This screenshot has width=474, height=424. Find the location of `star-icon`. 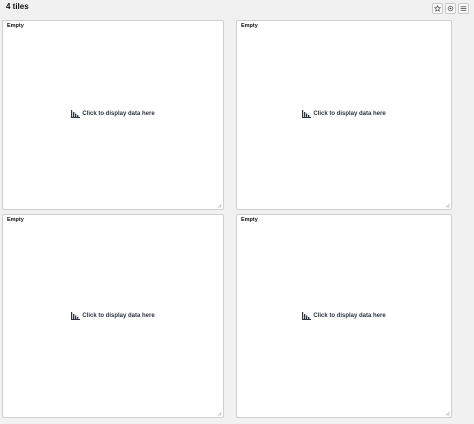

star-icon is located at coordinates (437, 8).